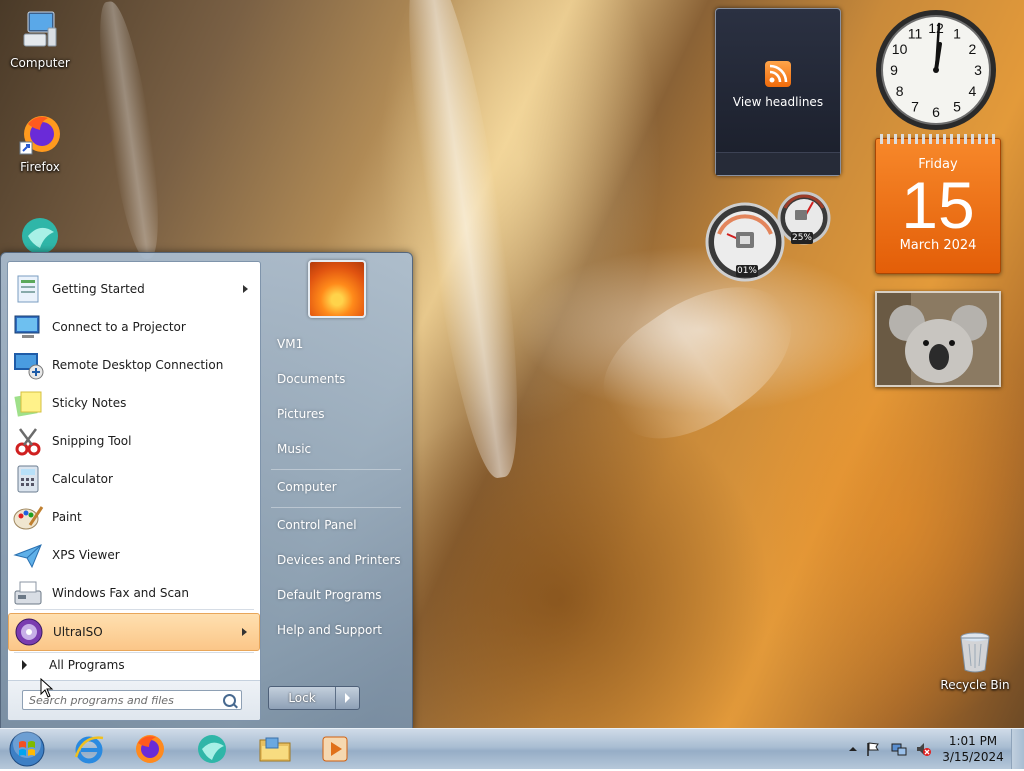 The image size is (1024, 771). I want to click on internet-explorer-icon, so click(89, 750).